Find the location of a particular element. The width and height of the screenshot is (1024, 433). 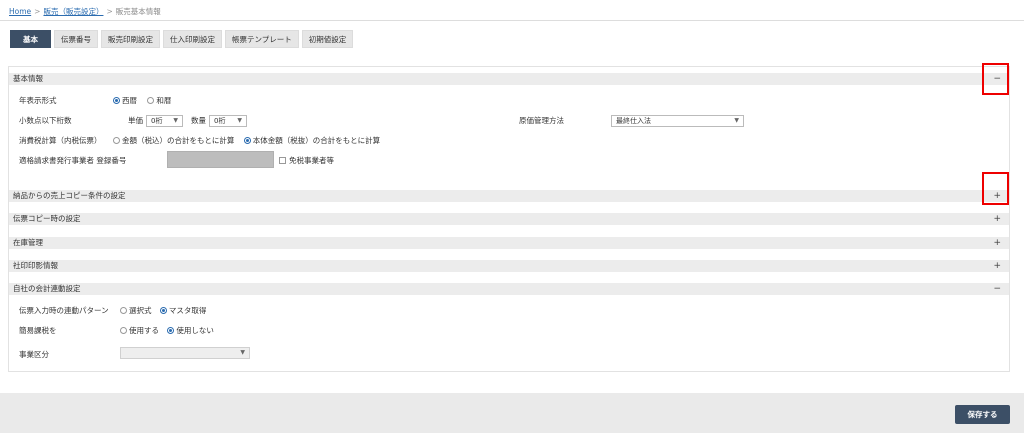

section-title: 社印印影情報 is located at coordinates (35, 265).